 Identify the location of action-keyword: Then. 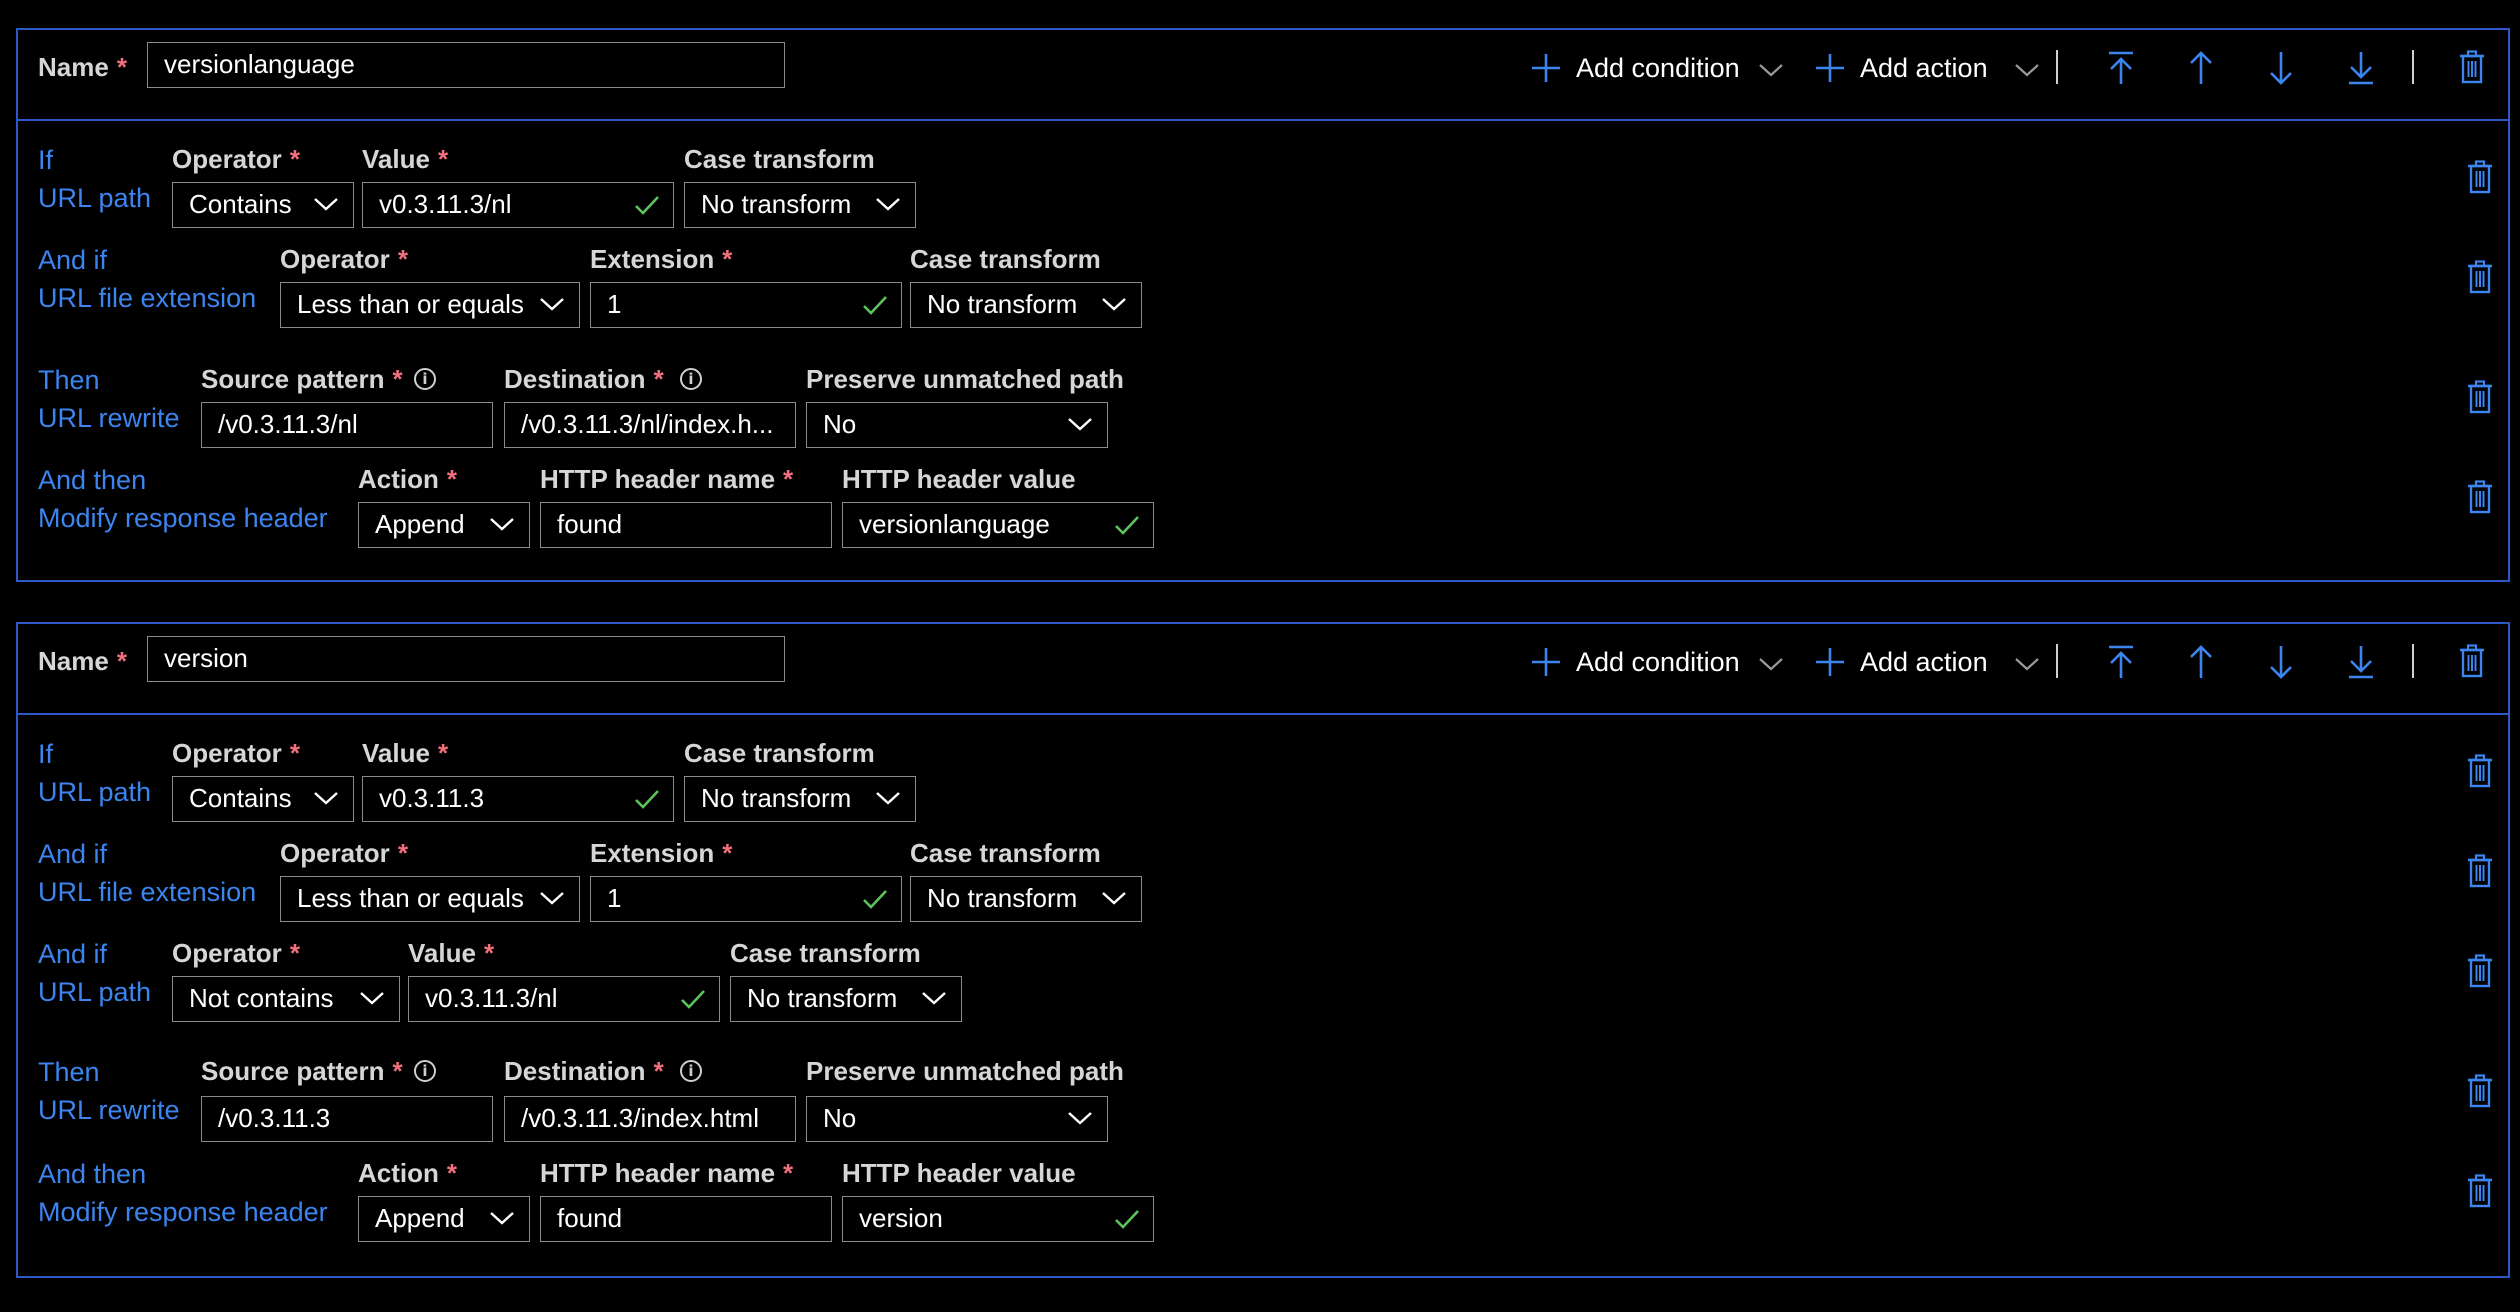
(69, 380).